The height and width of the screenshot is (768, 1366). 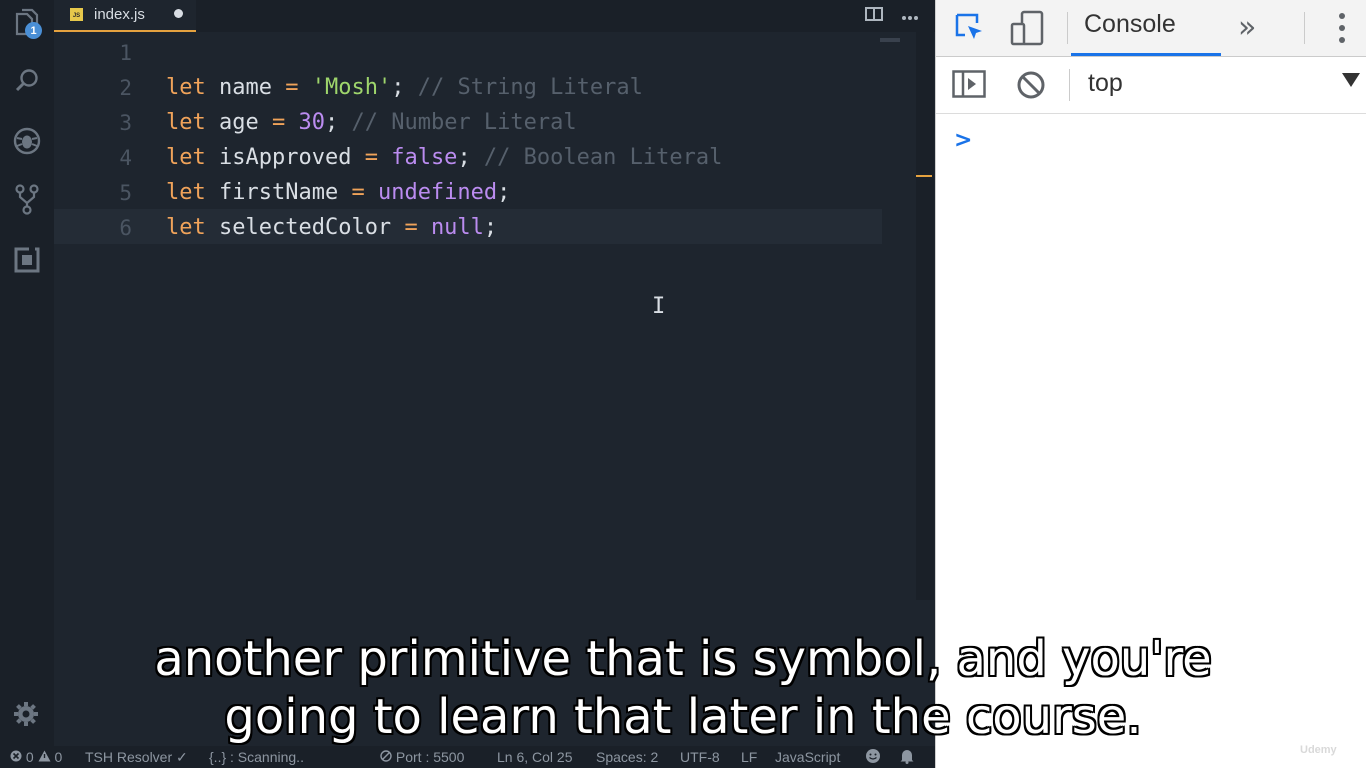 What do you see at coordinates (1027, 30) in the screenshot?
I see `device-toolbar-icon` at bounding box center [1027, 30].